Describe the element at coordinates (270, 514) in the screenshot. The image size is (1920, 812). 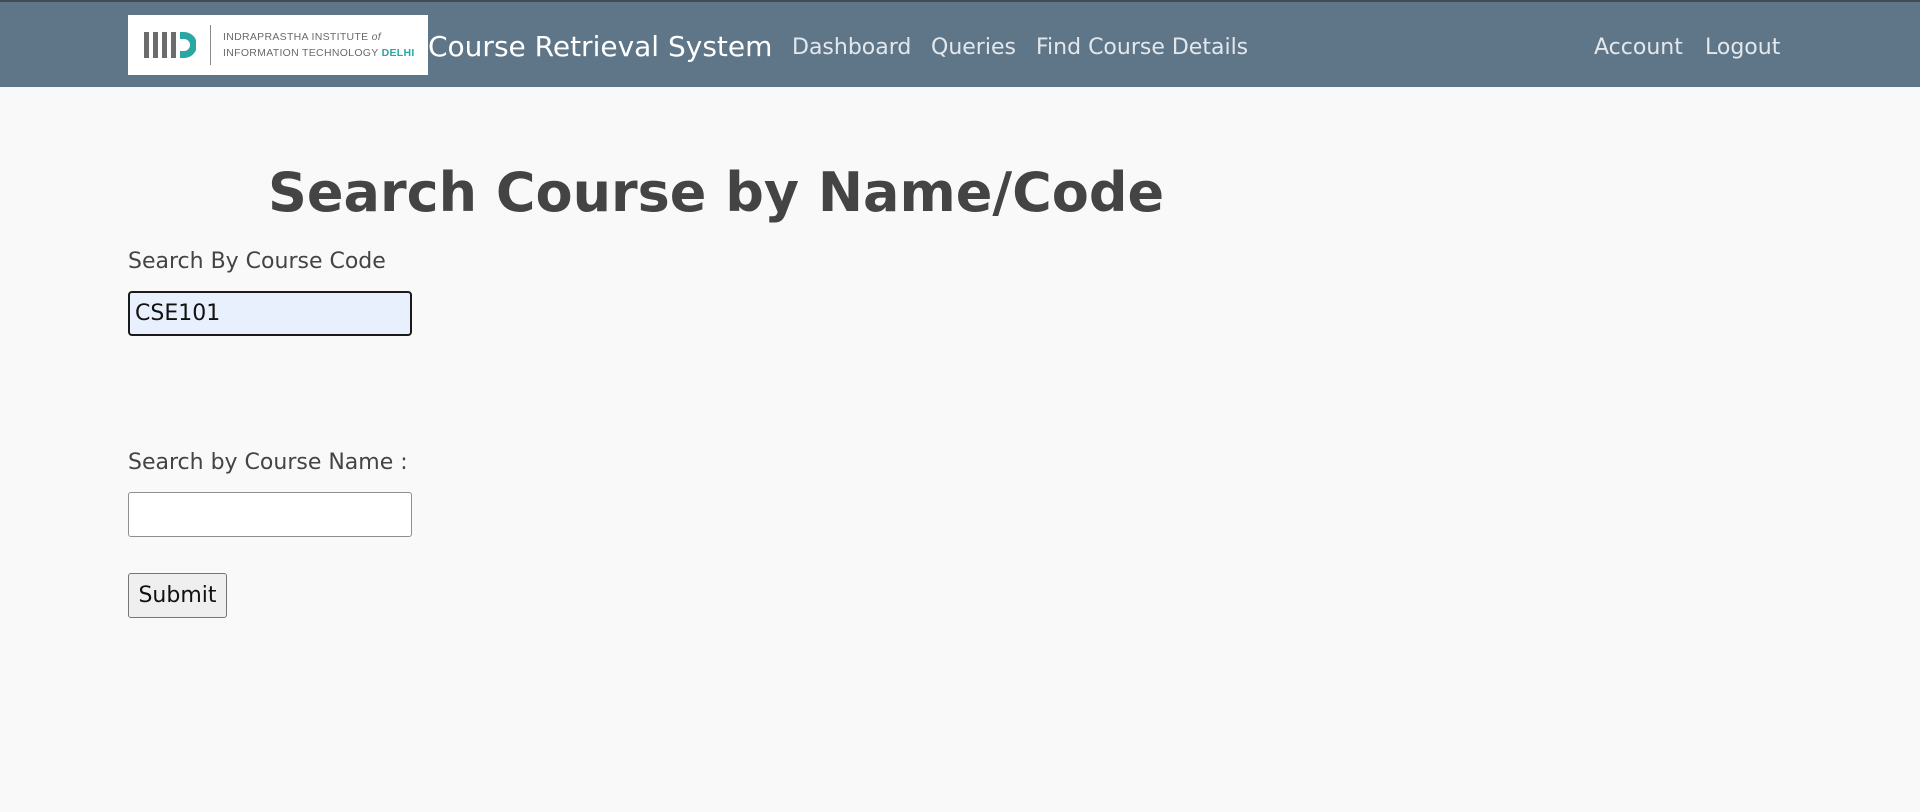
I see `course-name-input` at that location.